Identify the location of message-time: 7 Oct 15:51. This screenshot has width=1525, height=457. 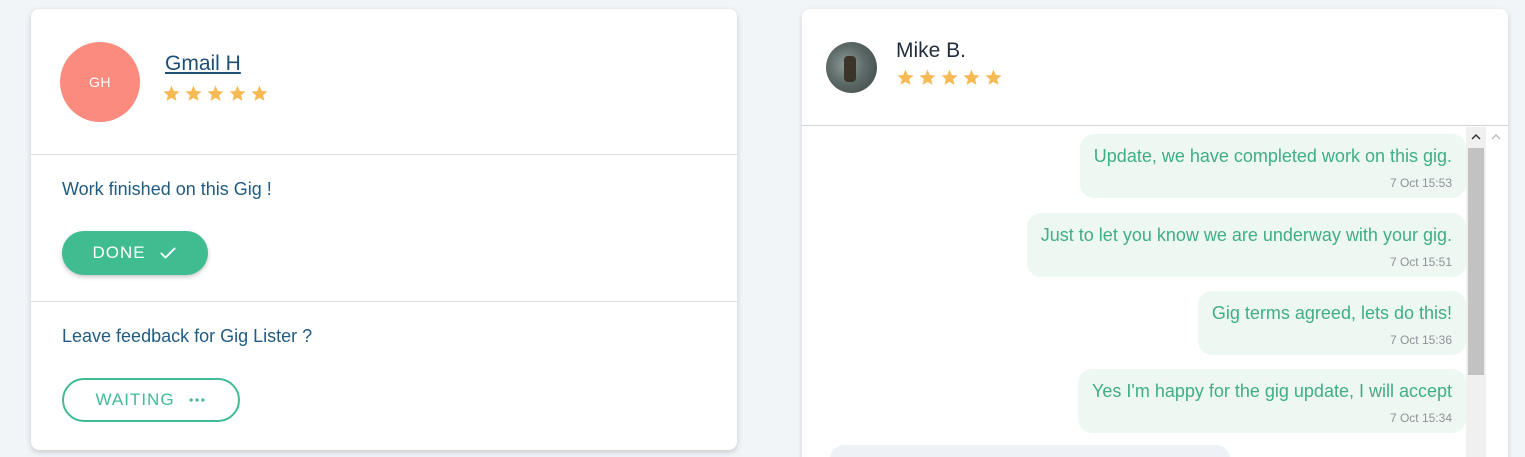
(1420, 262).